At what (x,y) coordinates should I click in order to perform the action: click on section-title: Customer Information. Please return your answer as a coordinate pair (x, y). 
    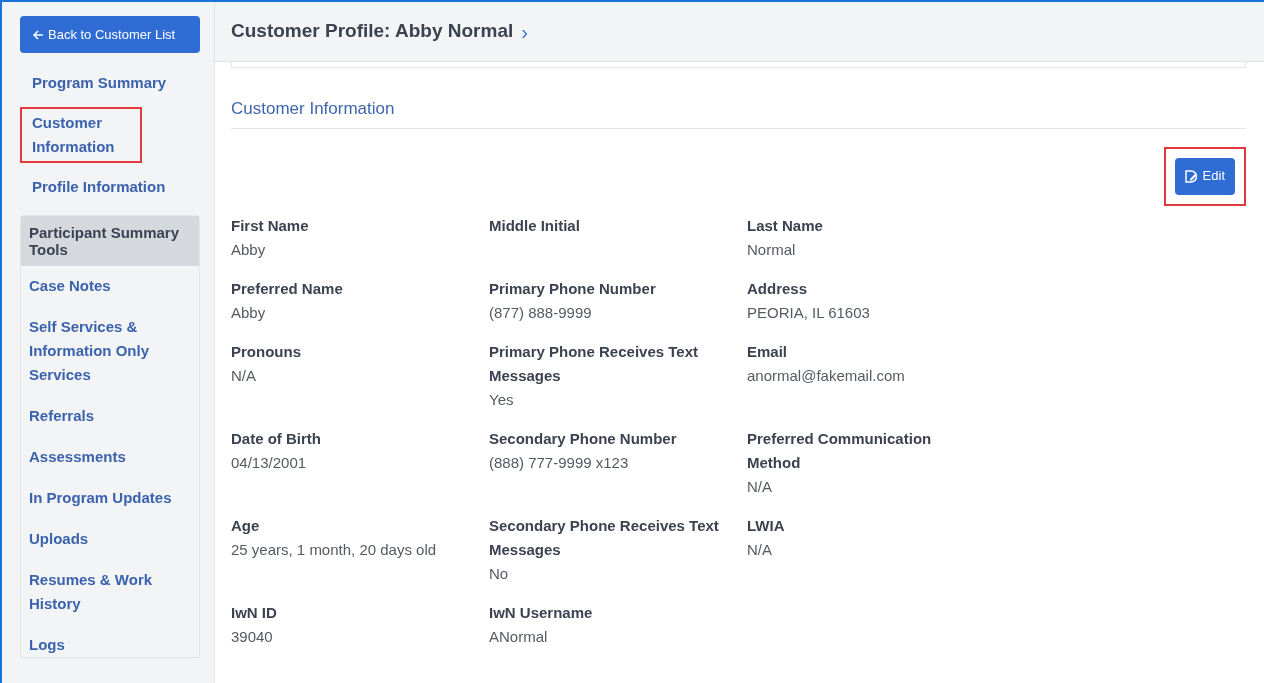
    Looking at the image, I should click on (738, 112).